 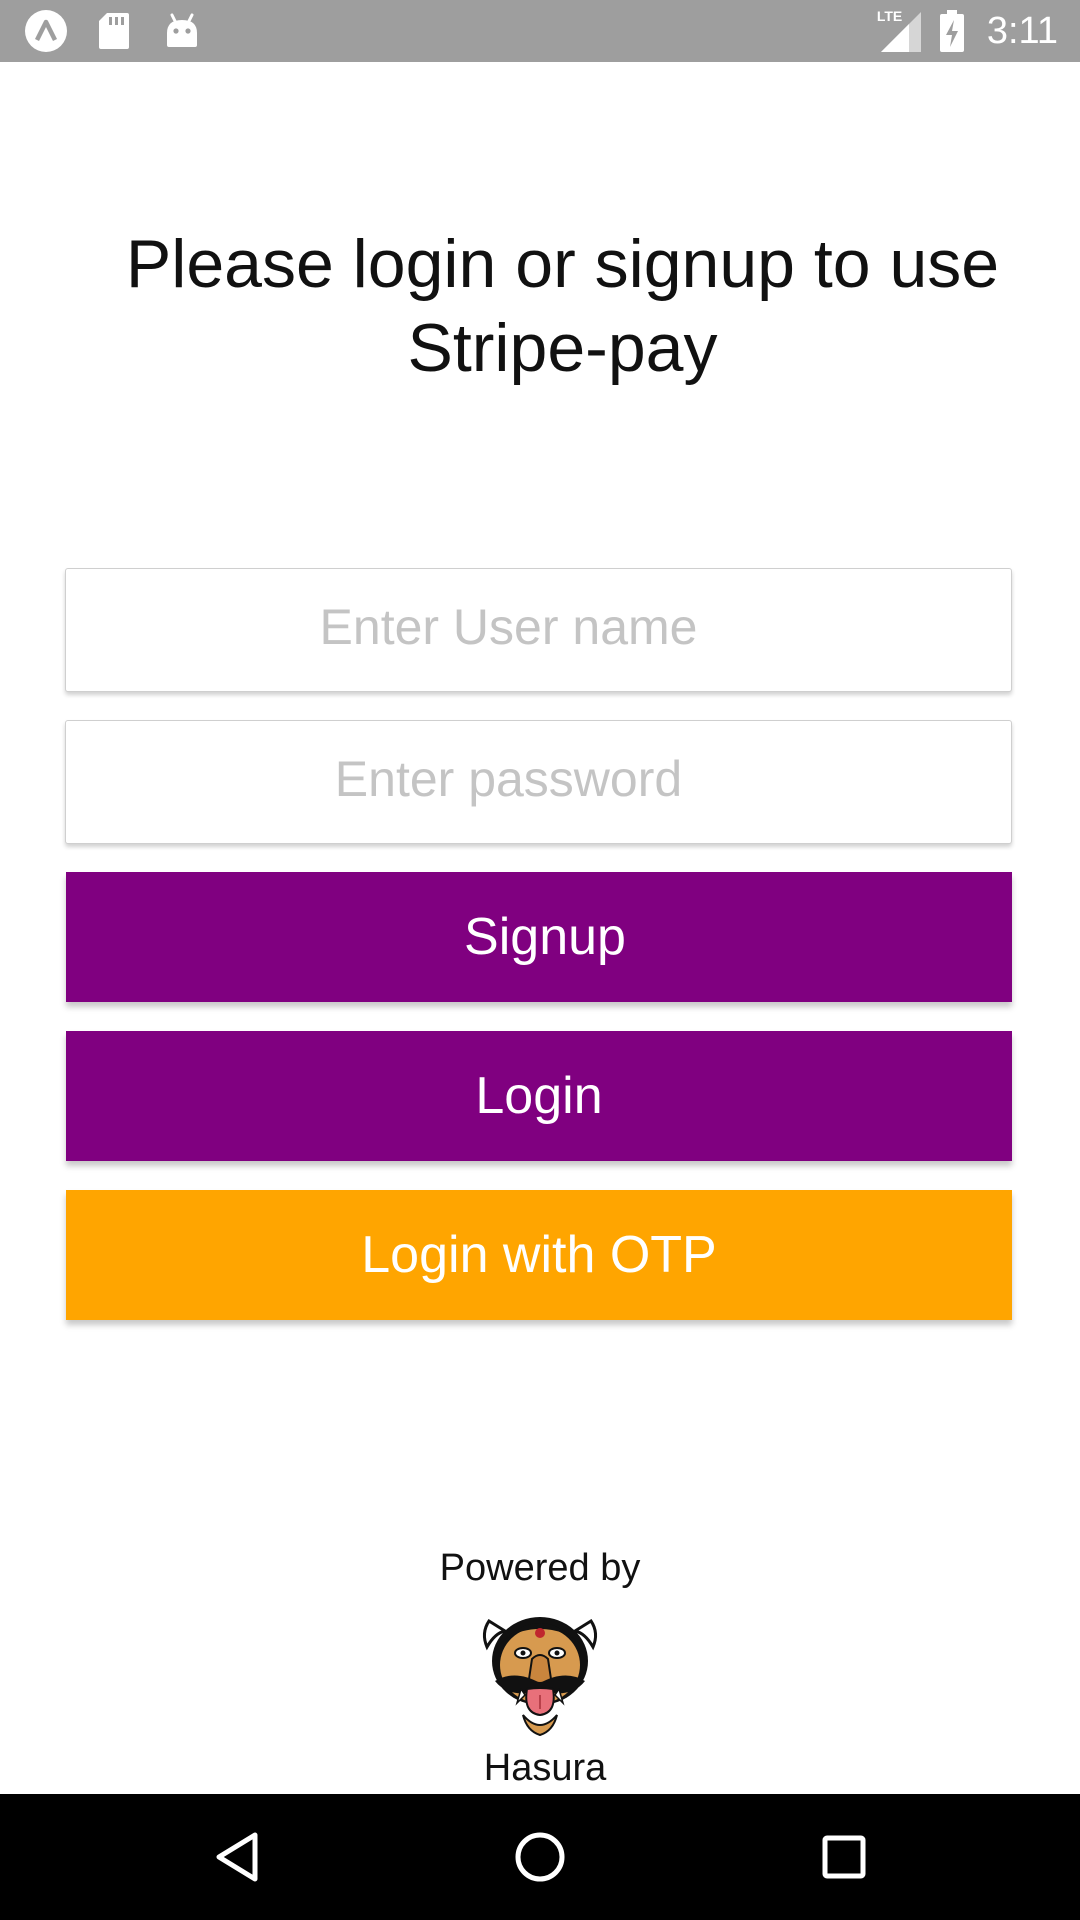 What do you see at coordinates (889, 16) in the screenshot?
I see `network-type-label: LTE` at bounding box center [889, 16].